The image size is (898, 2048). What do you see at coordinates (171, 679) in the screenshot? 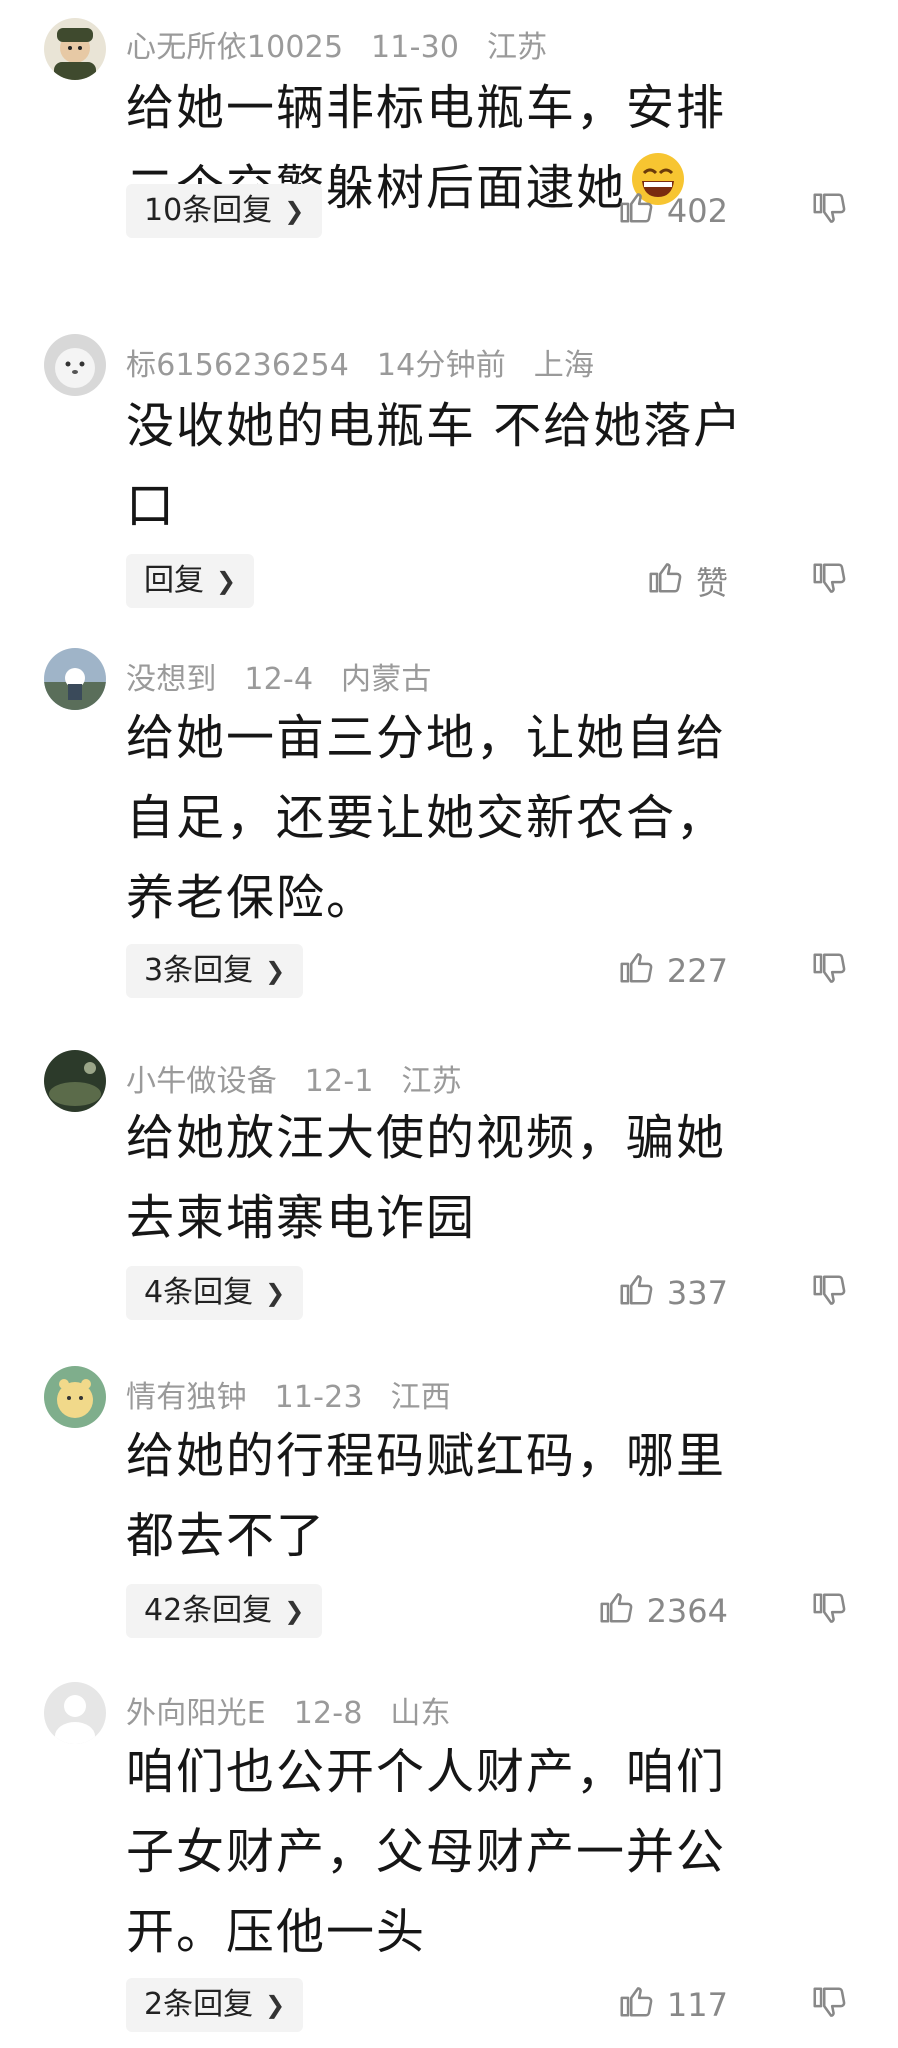
I see `username: 没想到` at bounding box center [171, 679].